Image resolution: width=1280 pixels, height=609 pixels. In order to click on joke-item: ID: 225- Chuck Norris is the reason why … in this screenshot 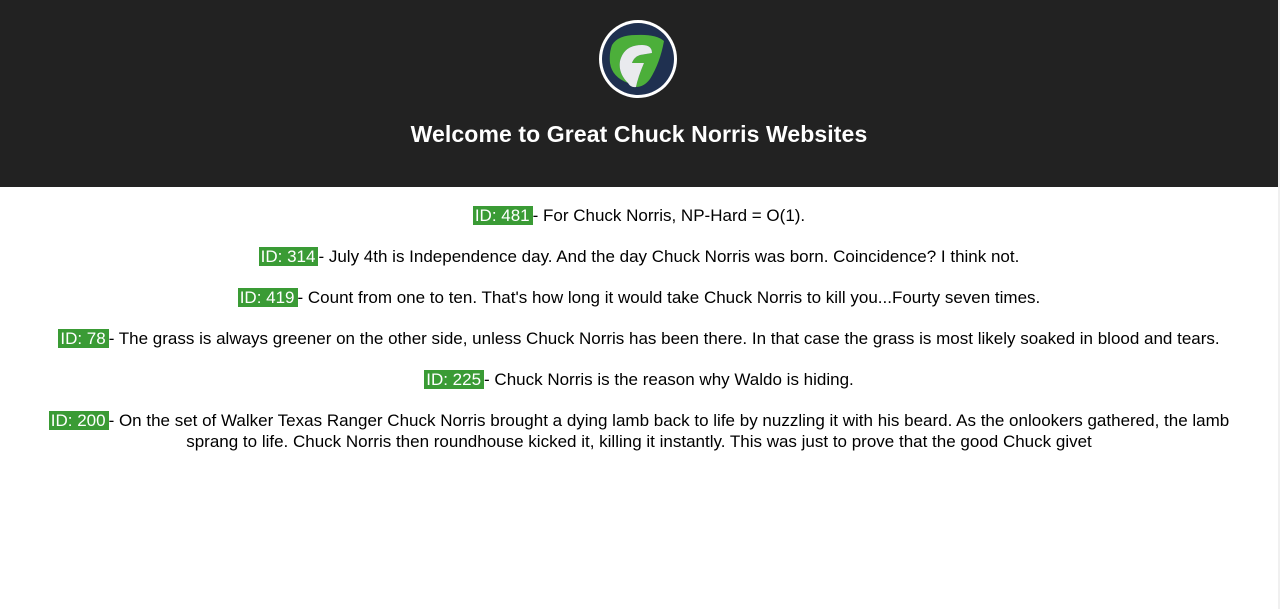, I will do `click(639, 379)`.